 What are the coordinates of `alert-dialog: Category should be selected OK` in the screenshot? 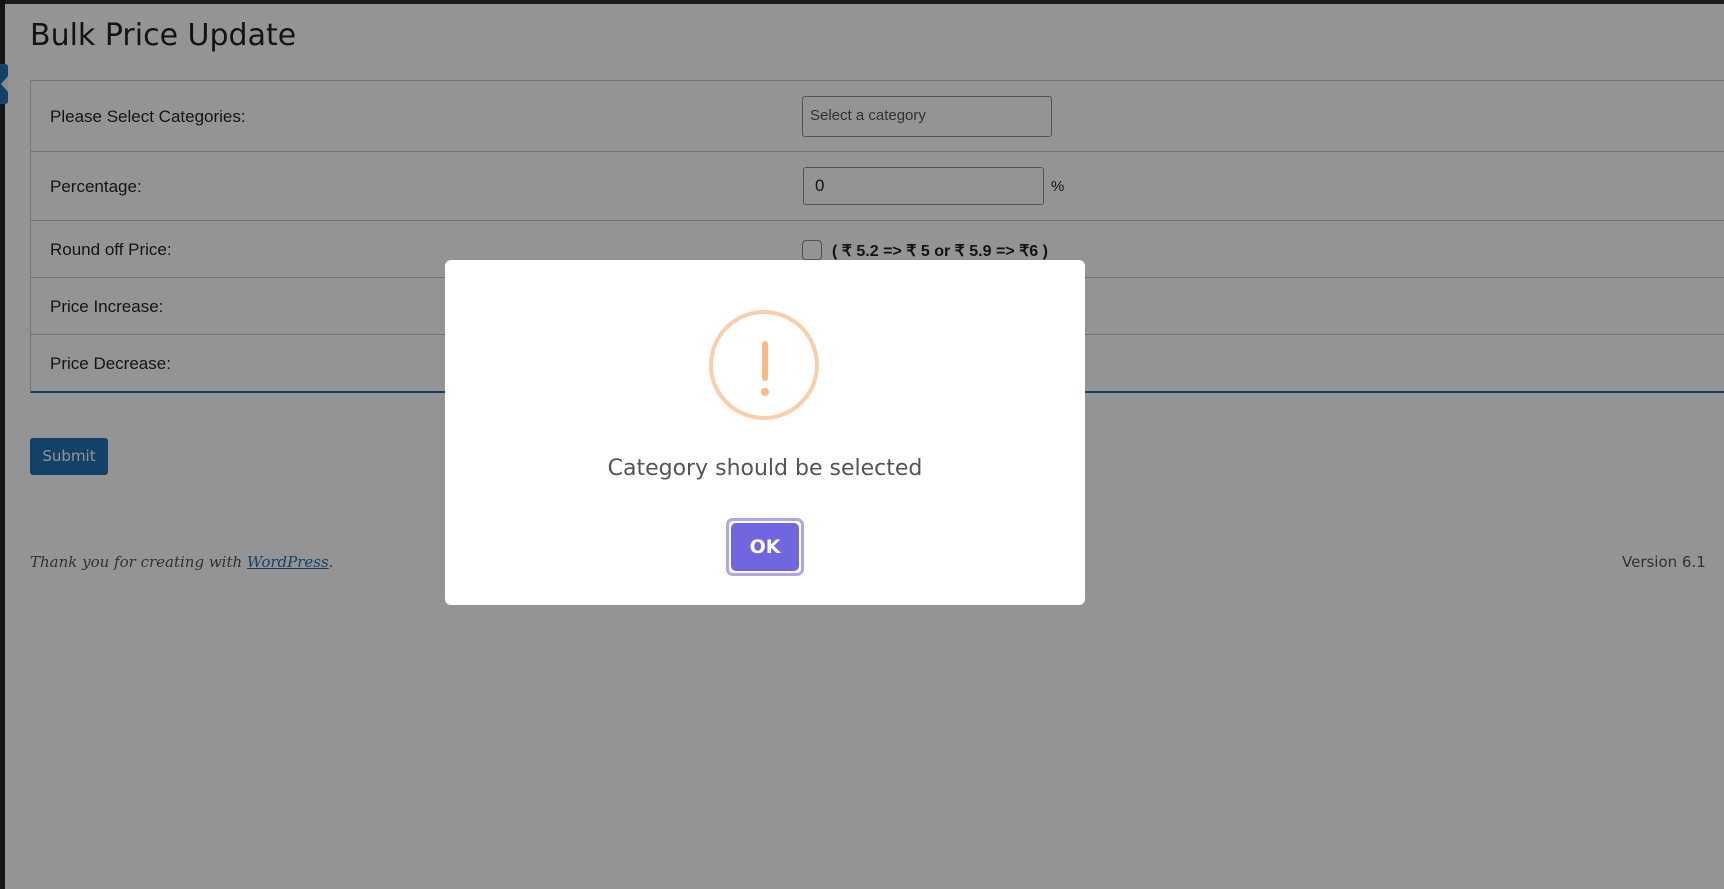 It's located at (765, 432).